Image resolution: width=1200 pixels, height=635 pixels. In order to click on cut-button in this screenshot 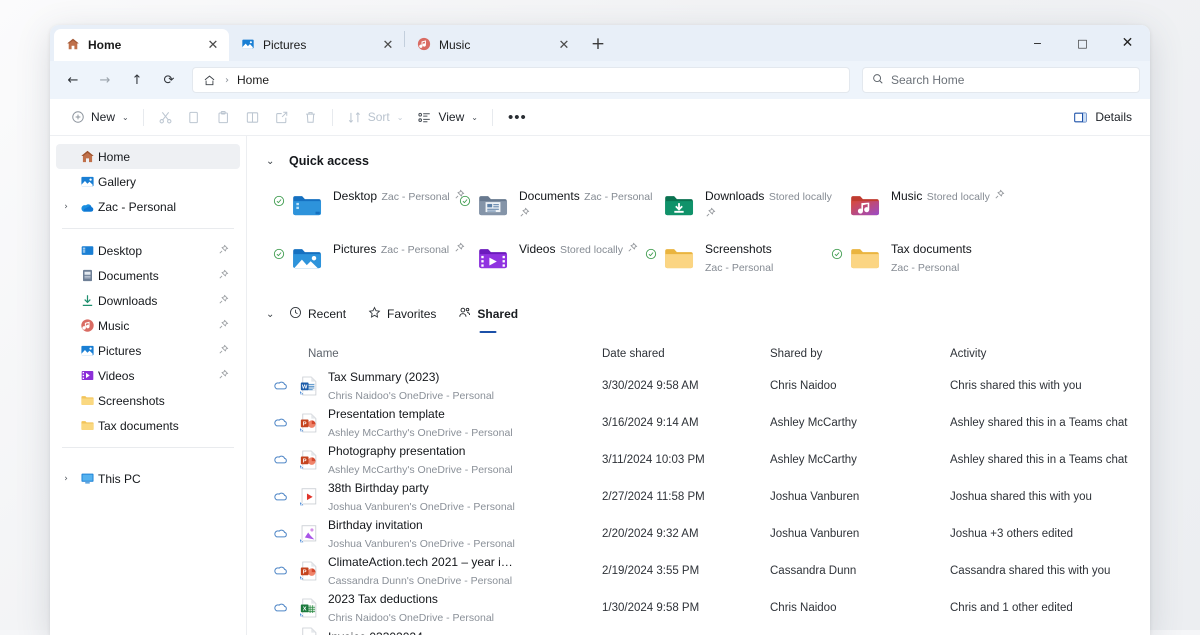, I will do `click(165, 117)`.